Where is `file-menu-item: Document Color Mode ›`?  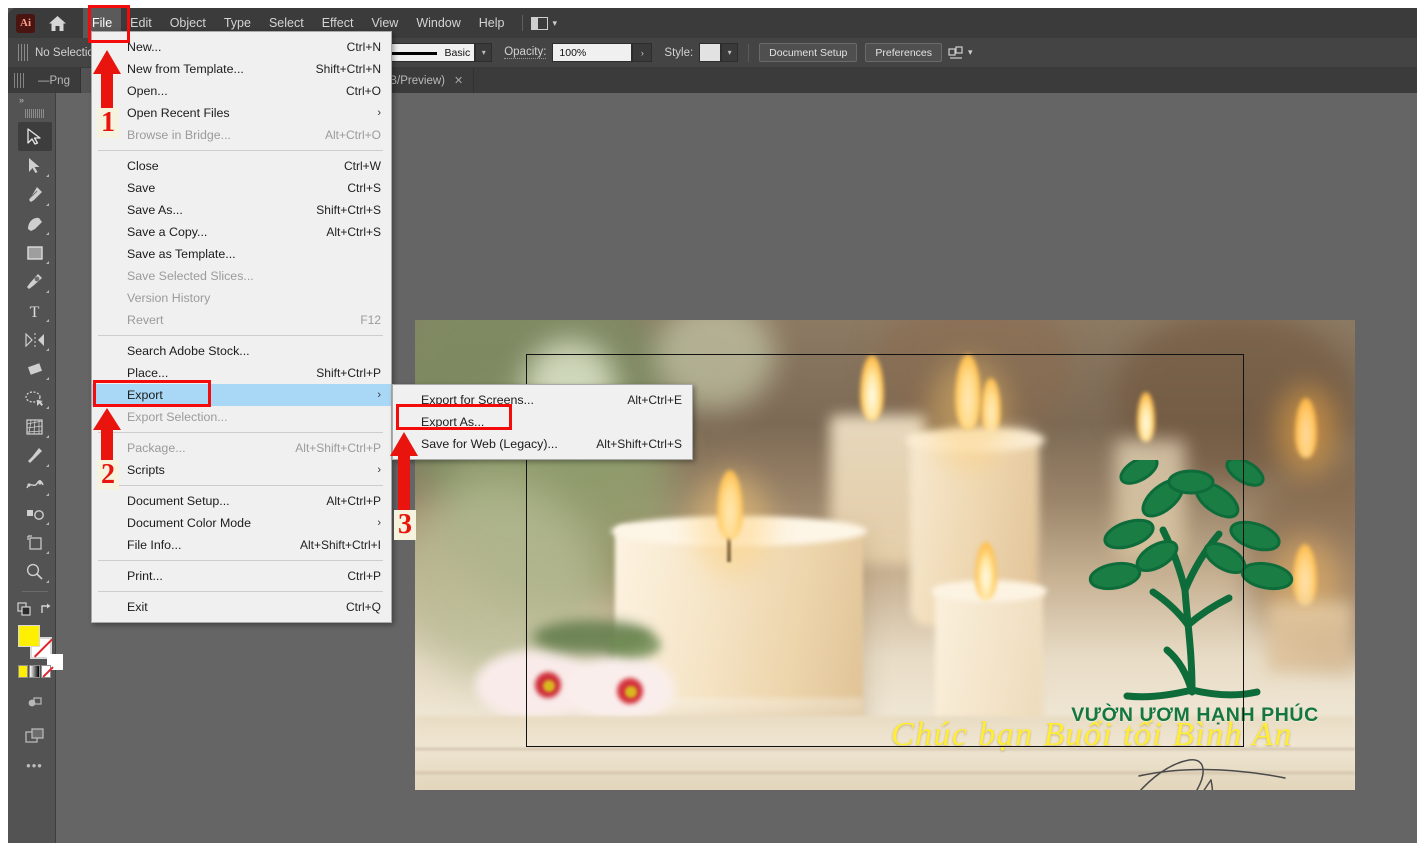
file-menu-item: Document Color Mode › is located at coordinates (241, 523).